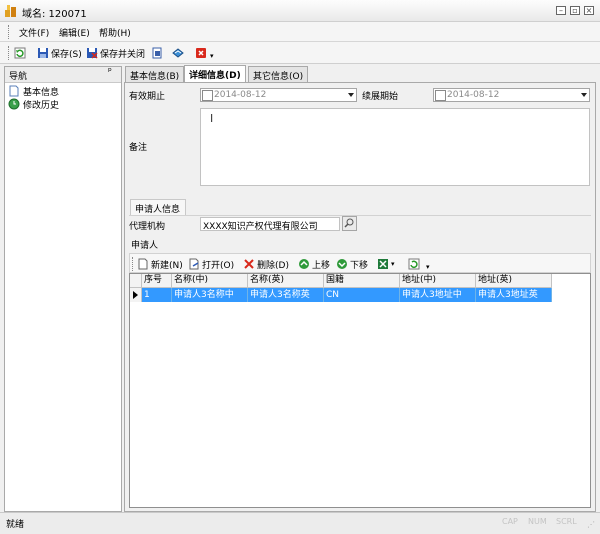 The image size is (600, 534). Describe the element at coordinates (359, 265) in the screenshot. I see `applicant-move-down-label: 下移` at that location.